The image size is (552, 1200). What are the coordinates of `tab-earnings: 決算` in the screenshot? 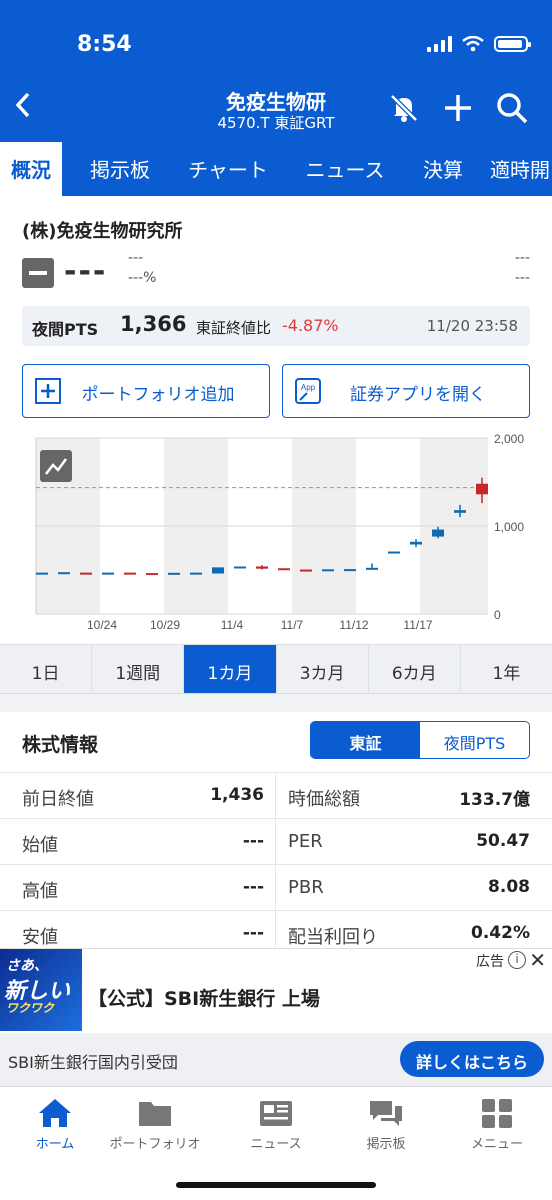 It's located at (443, 169).